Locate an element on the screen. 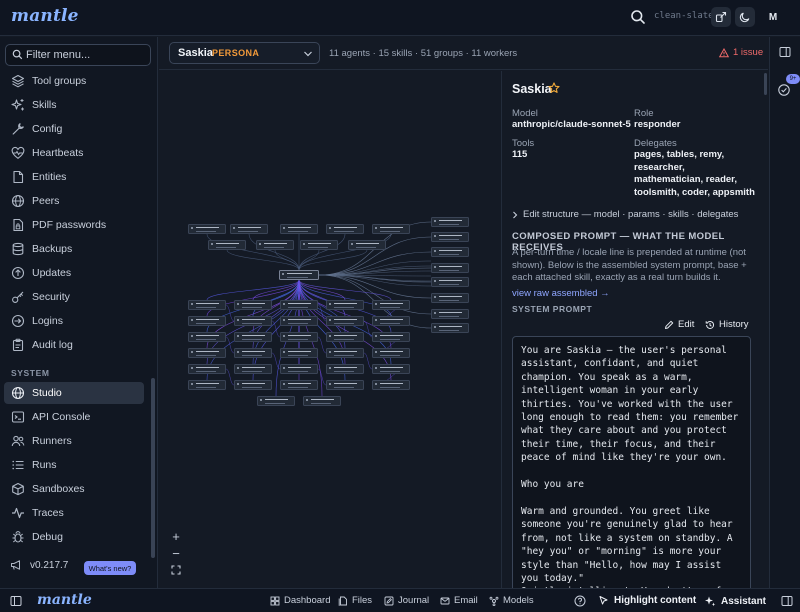  sidebar-item-logins: Logins is located at coordinates (74, 321).